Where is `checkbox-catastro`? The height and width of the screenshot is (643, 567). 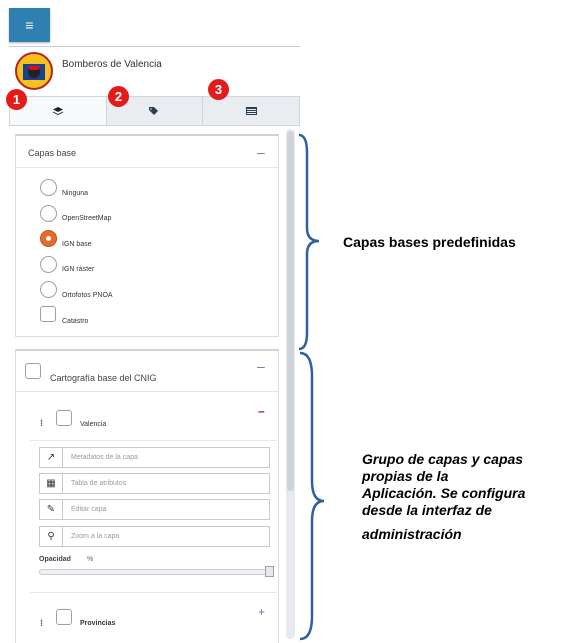 checkbox-catastro is located at coordinates (48, 314).